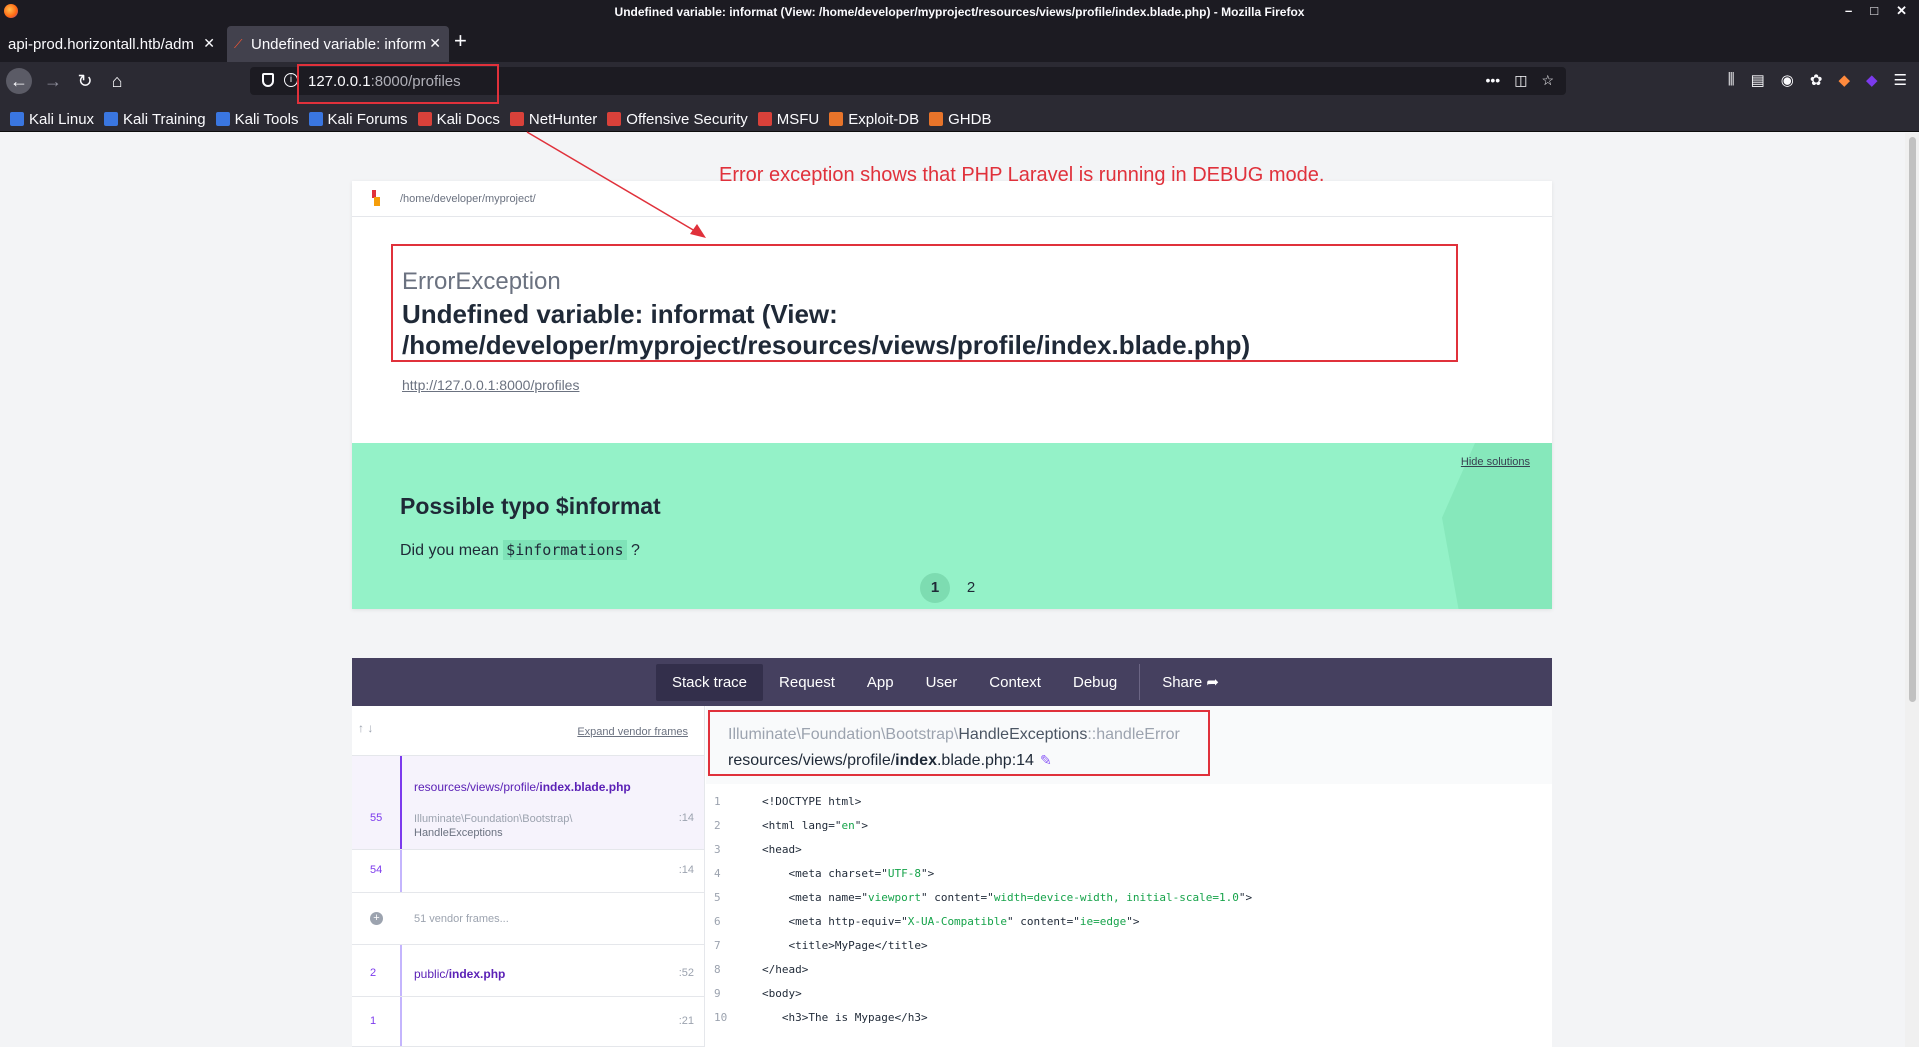 The width and height of the screenshot is (1919, 1047). What do you see at coordinates (717, 825) in the screenshot?
I see `code-line-number: 2` at bounding box center [717, 825].